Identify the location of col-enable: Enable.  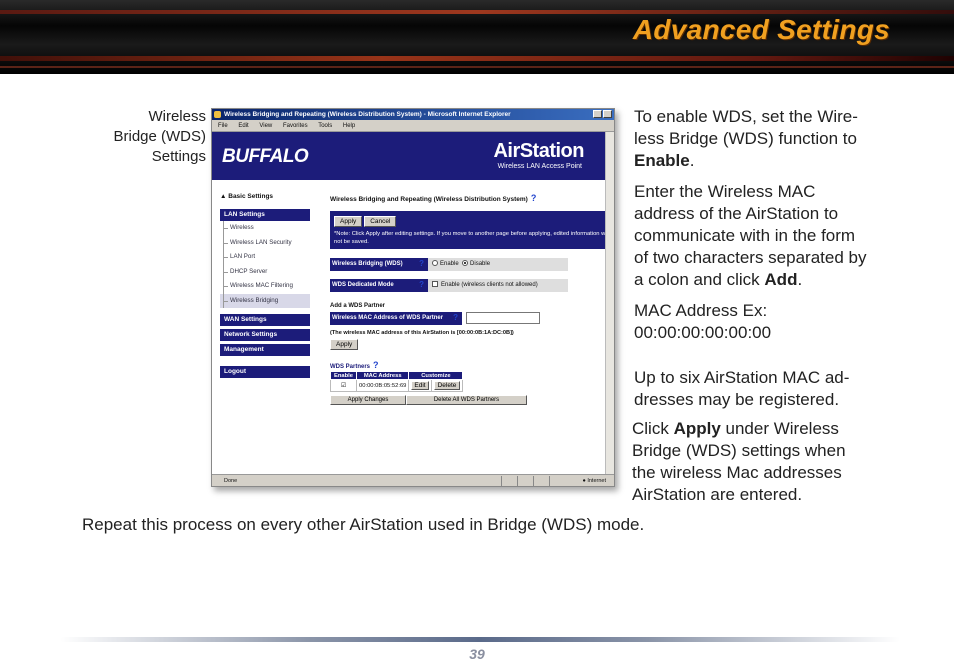
(343, 375).